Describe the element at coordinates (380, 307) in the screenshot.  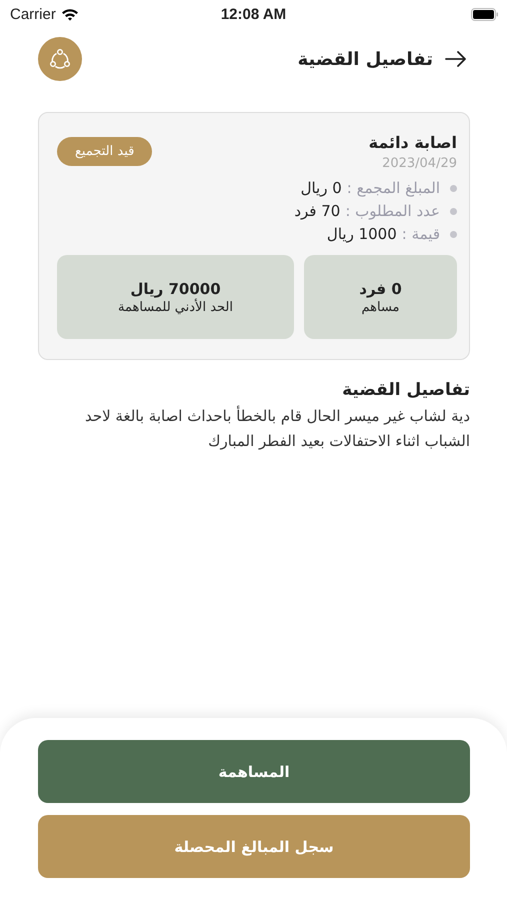
I see `stat-label: مساهم` at that location.